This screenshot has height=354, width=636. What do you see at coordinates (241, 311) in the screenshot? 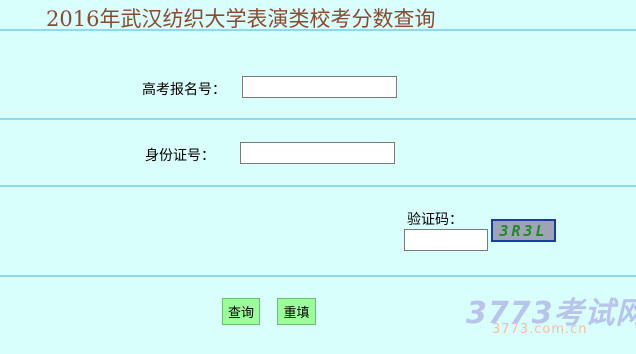
I see `query-button: 查询` at bounding box center [241, 311].